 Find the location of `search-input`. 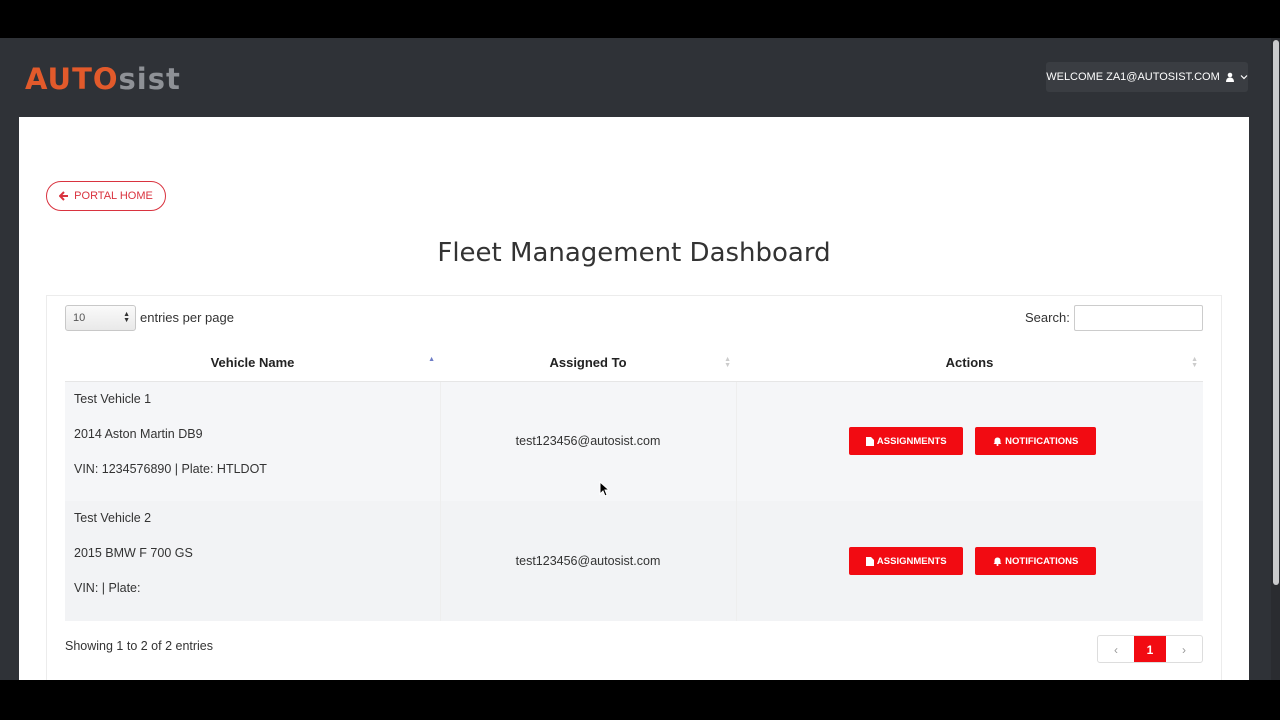

search-input is located at coordinates (1138, 318).